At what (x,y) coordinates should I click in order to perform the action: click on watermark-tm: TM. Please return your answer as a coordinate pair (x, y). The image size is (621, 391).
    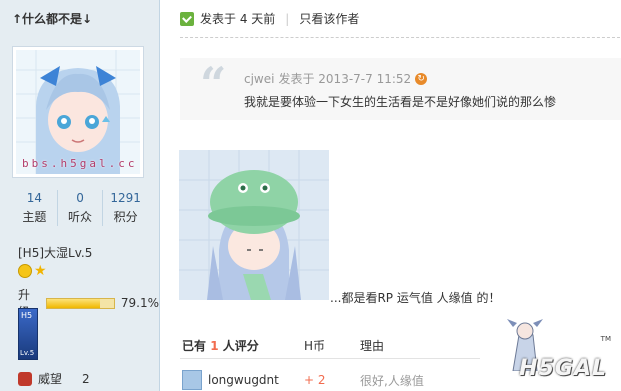
    Looking at the image, I should click on (605, 339).